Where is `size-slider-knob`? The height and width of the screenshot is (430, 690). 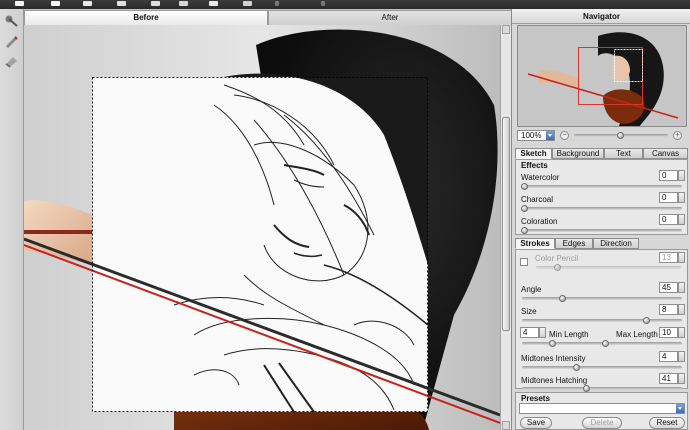
size-slider-knob is located at coordinates (646, 320).